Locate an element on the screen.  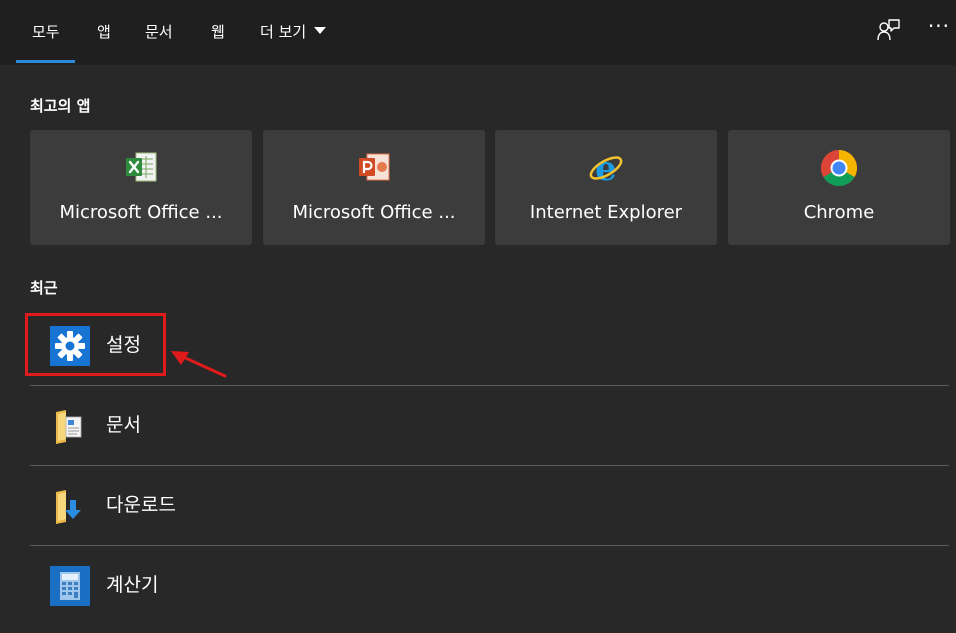
recent-heading: 최근 is located at coordinates (44, 288).